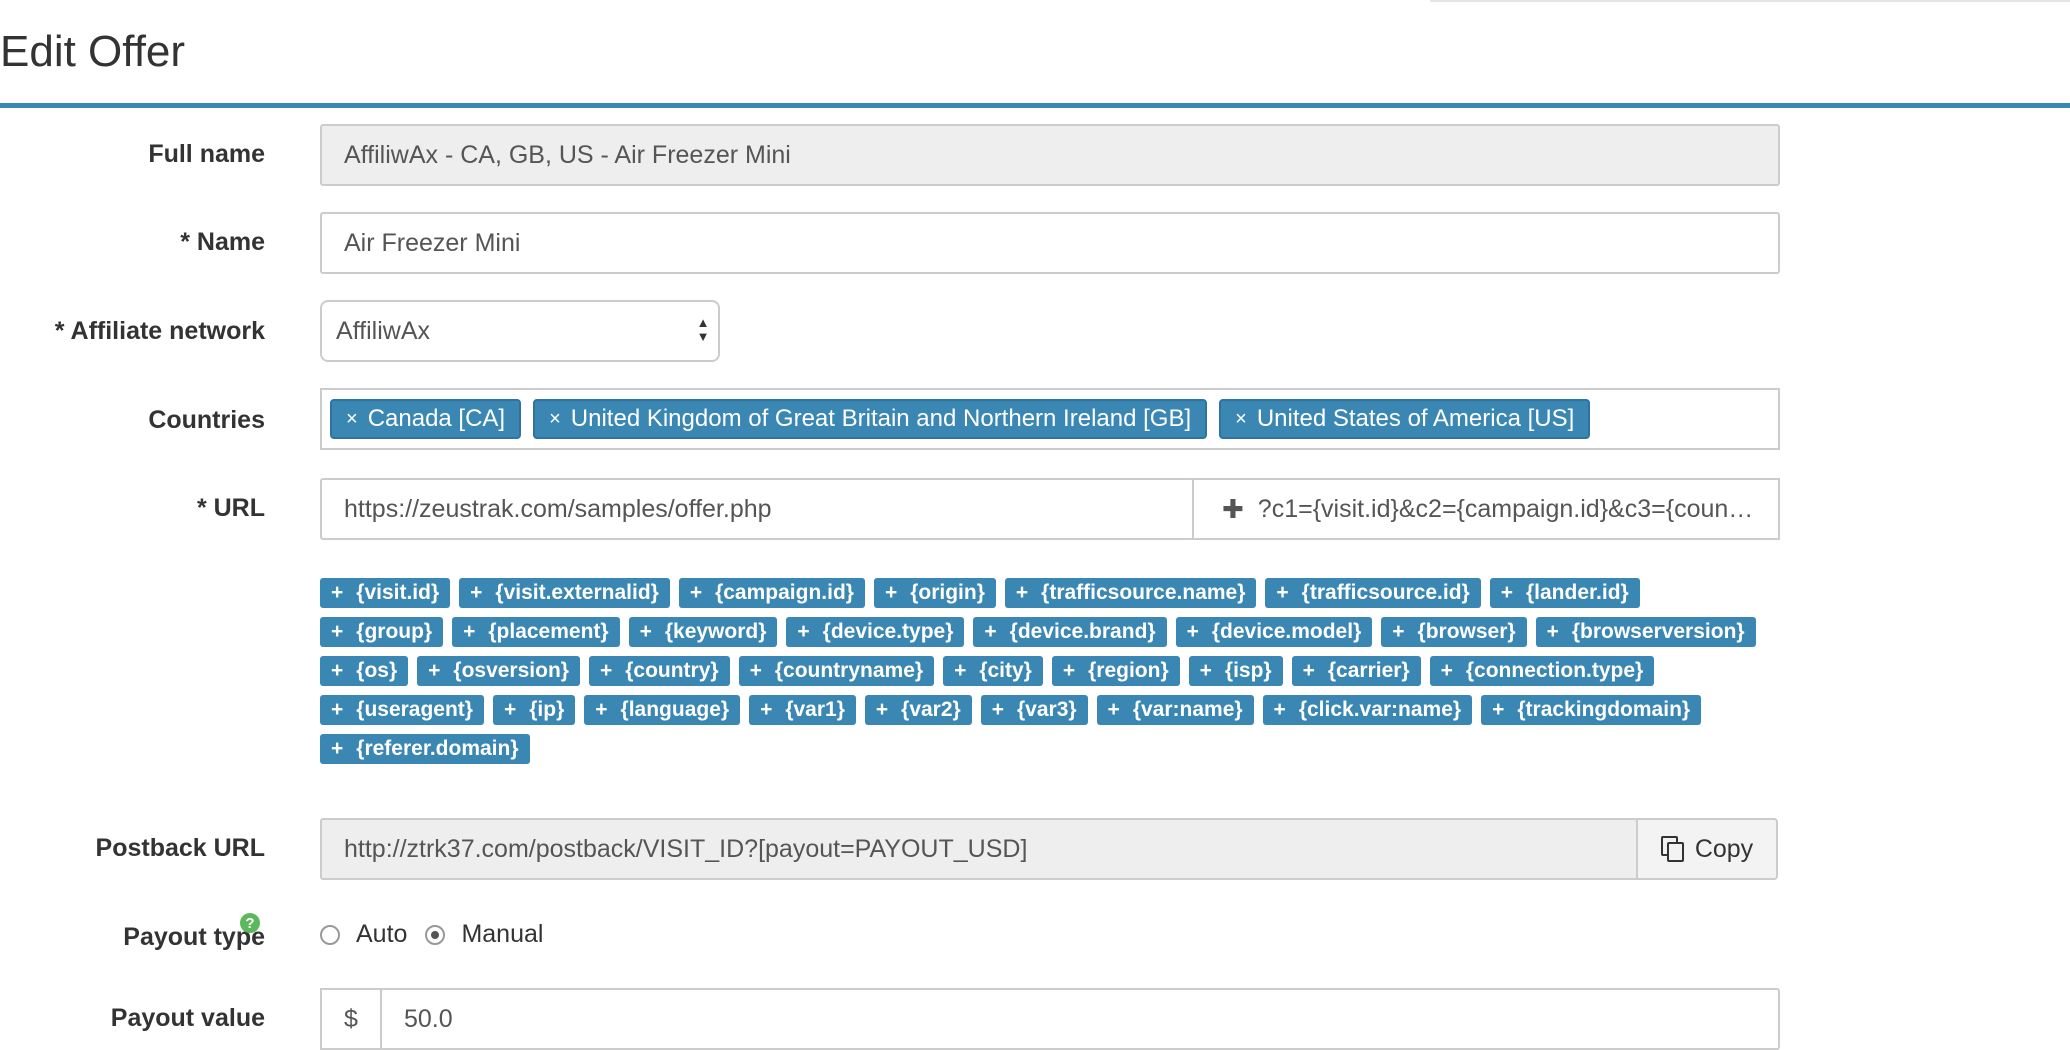 This screenshot has height=1050, width=2070. Describe the element at coordinates (1082, 631) in the screenshot. I see `url-token-label: {device.brand}` at that location.